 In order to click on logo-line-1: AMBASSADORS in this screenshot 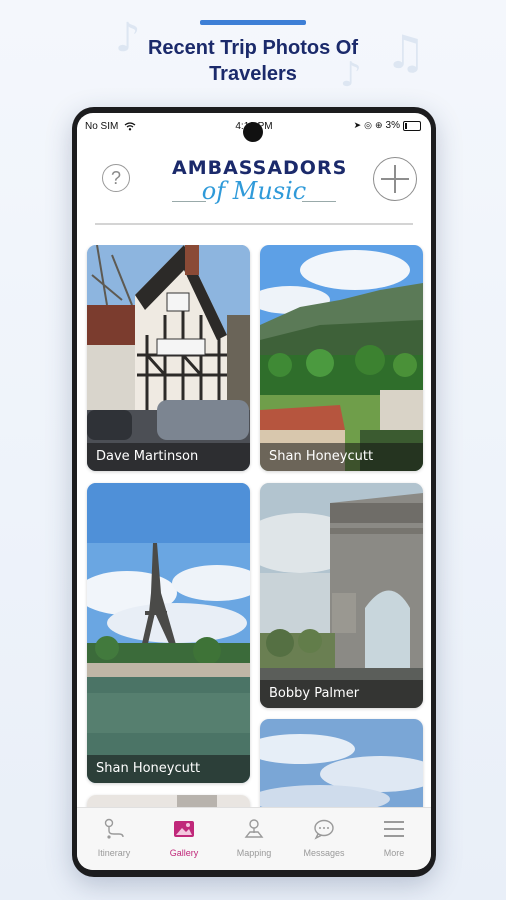, I will do `click(260, 168)`.